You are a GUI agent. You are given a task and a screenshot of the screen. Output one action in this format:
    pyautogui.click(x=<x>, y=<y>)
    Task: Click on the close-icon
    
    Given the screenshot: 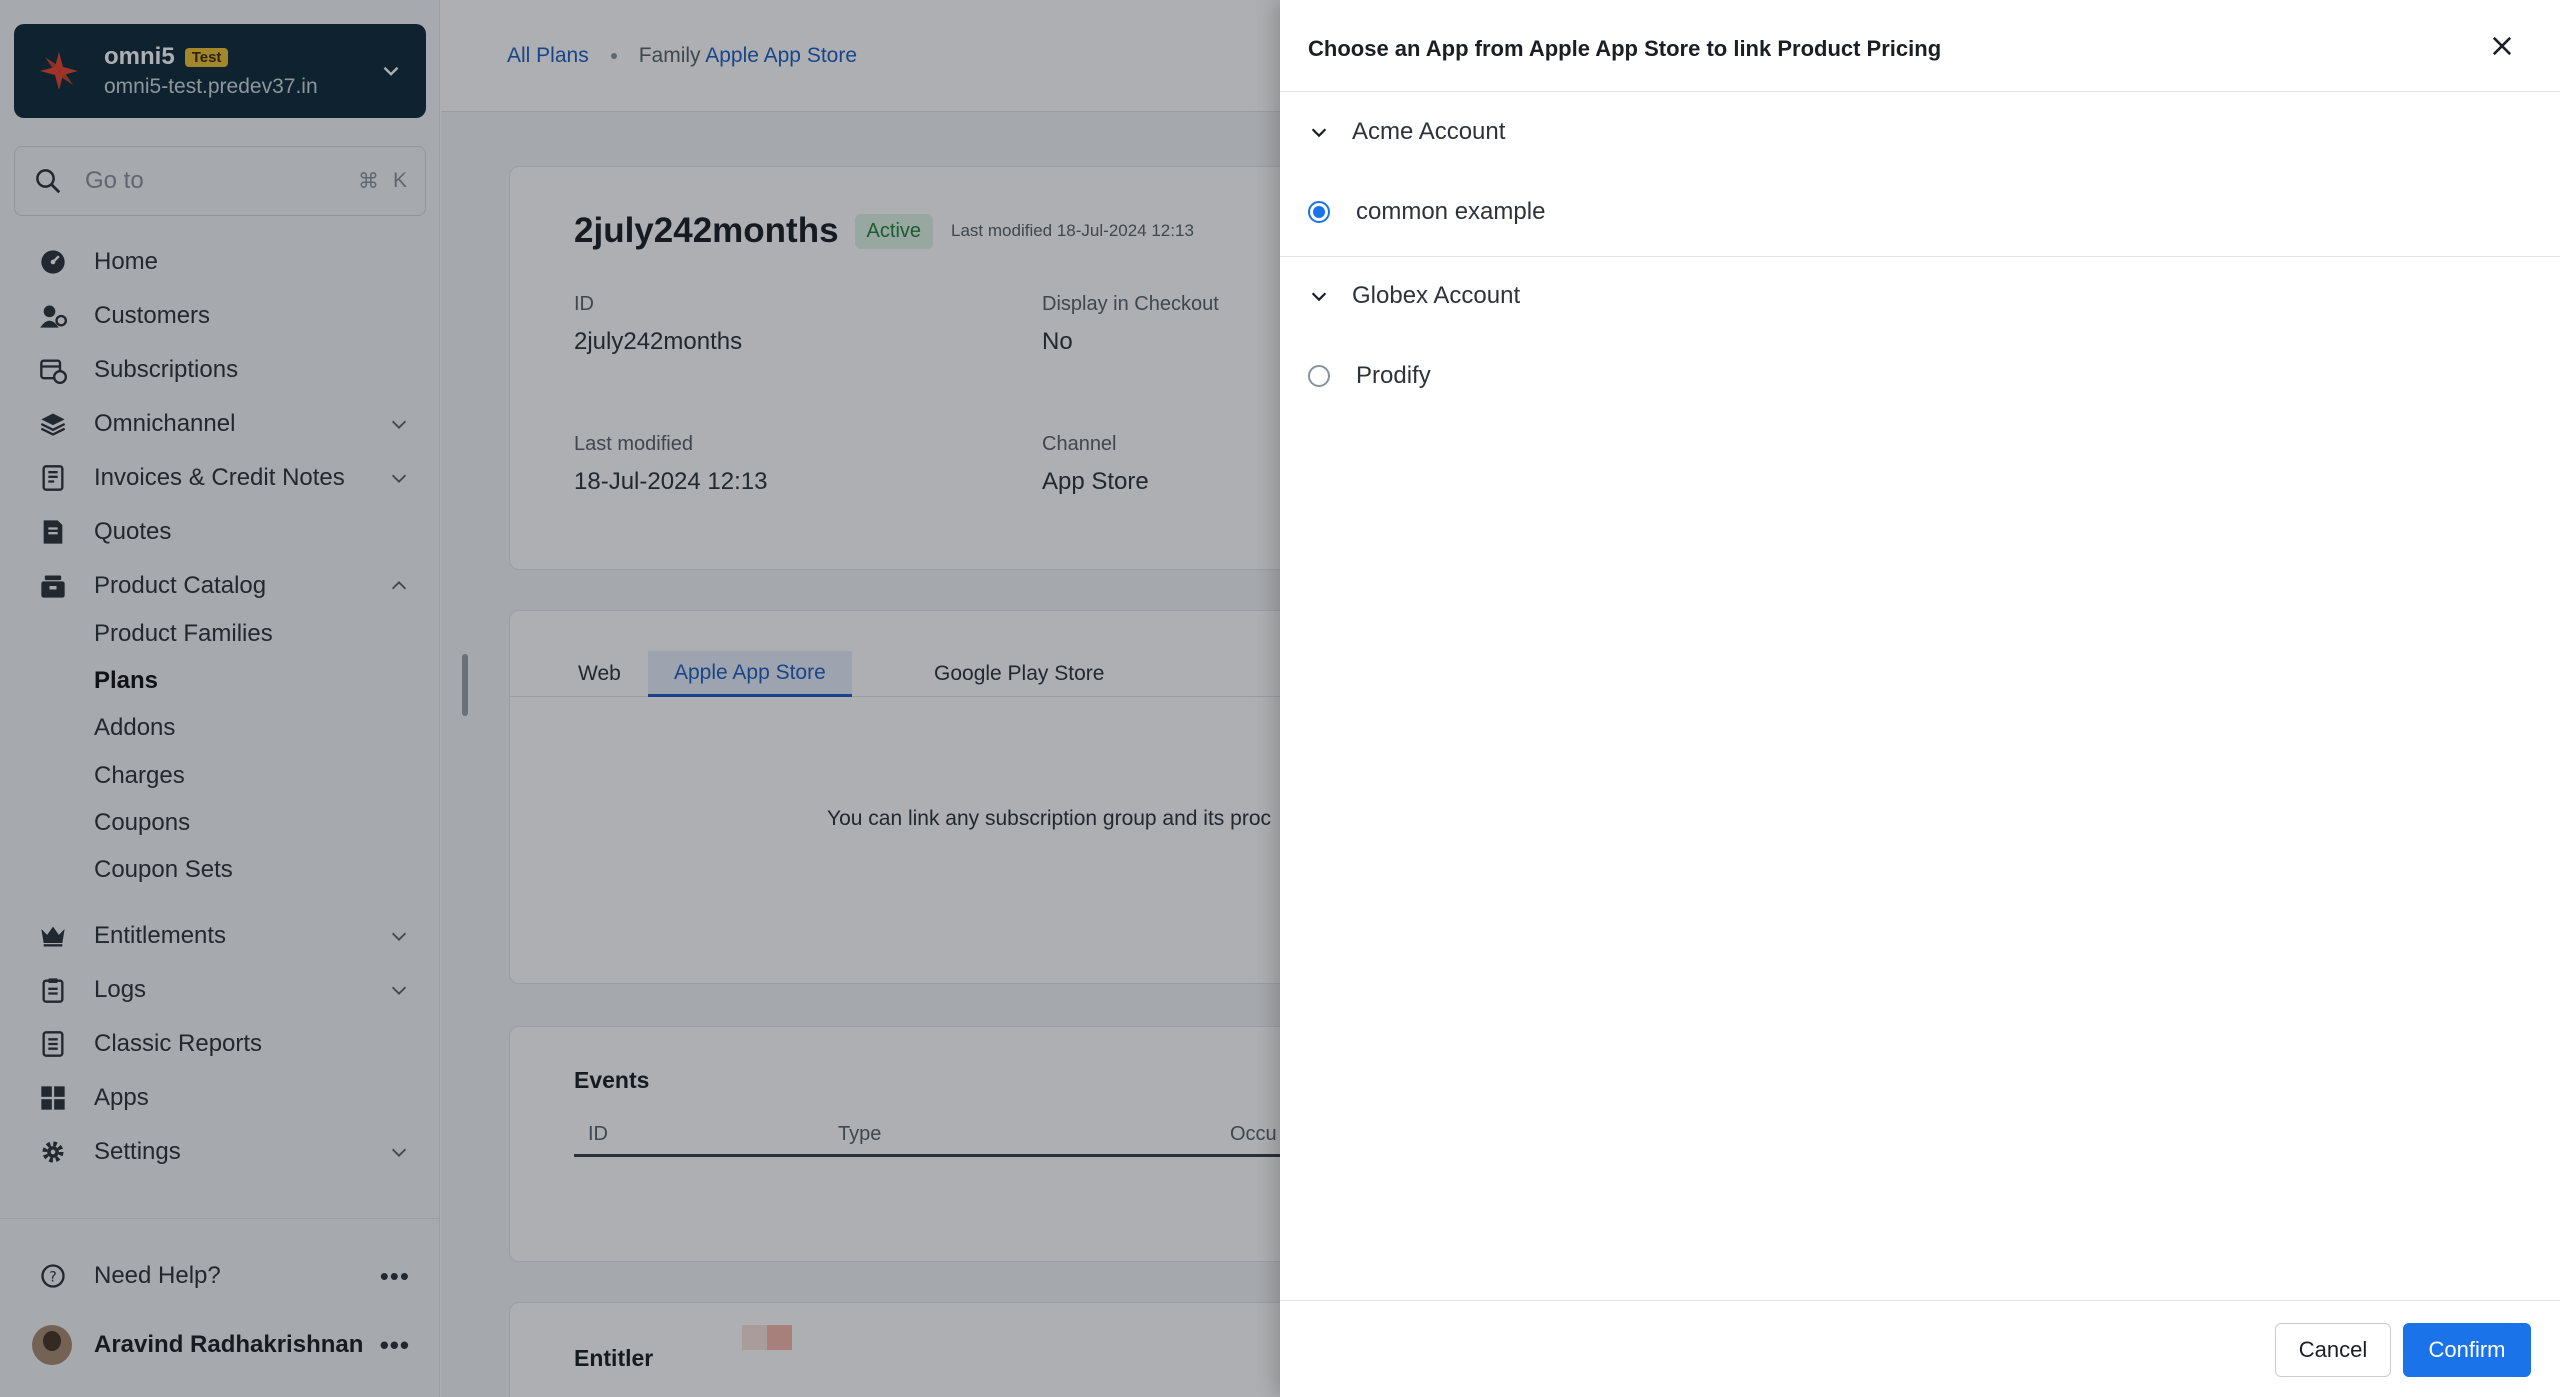 What is the action you would take?
    pyautogui.click(x=2502, y=46)
    